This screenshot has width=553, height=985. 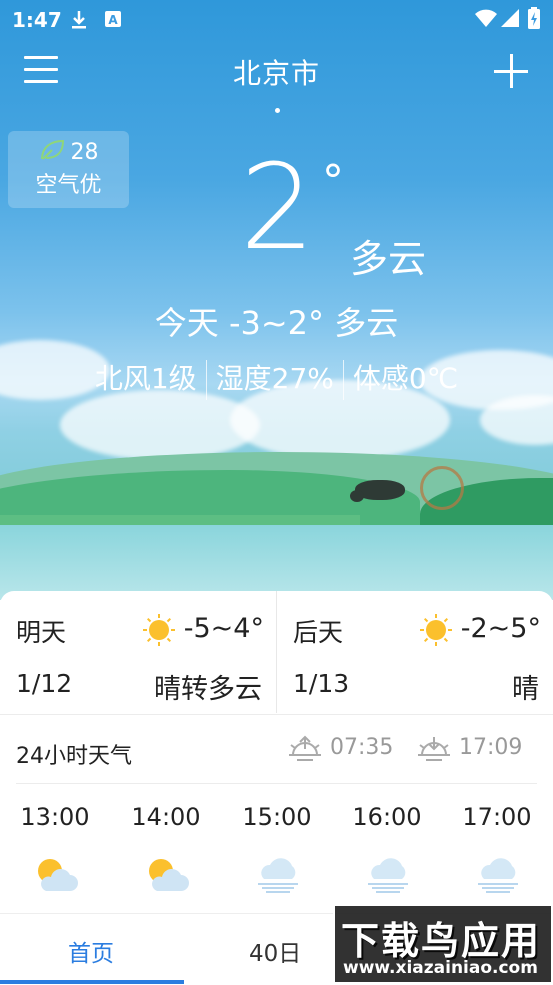 What do you see at coordinates (497, 848) in the screenshot?
I see `hour-item: 17:00` at bounding box center [497, 848].